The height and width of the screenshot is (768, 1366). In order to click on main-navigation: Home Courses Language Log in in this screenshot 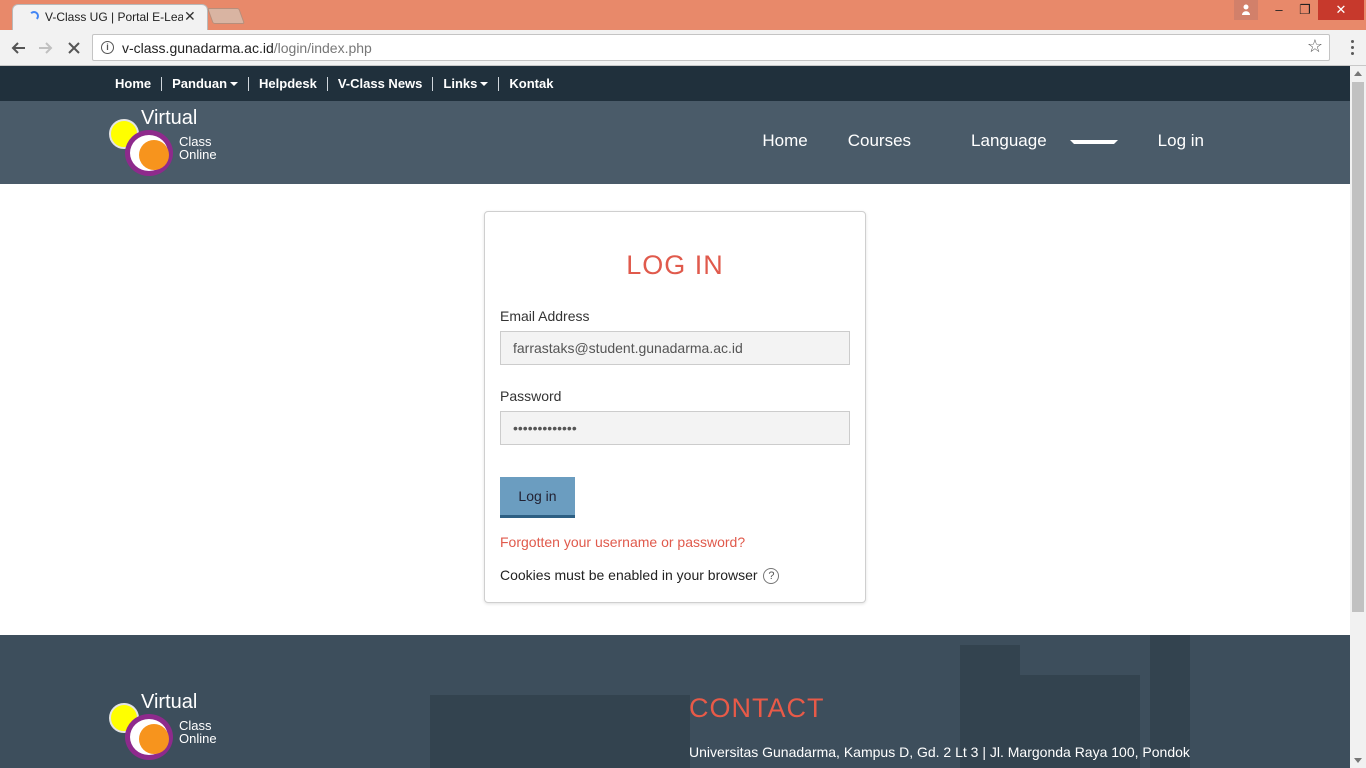, I will do `click(983, 141)`.